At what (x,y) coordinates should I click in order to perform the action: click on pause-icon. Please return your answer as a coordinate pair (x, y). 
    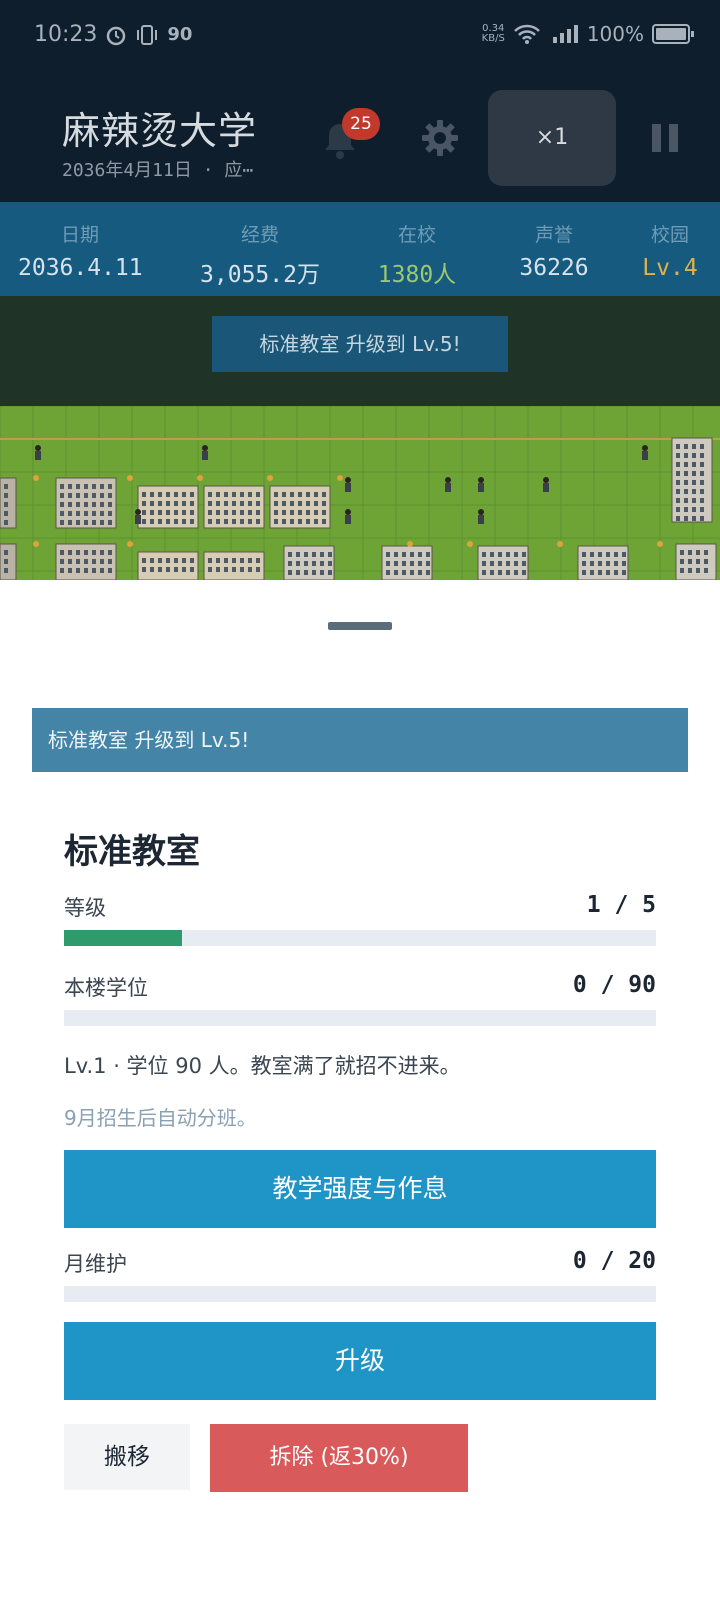
    Looking at the image, I should click on (665, 138).